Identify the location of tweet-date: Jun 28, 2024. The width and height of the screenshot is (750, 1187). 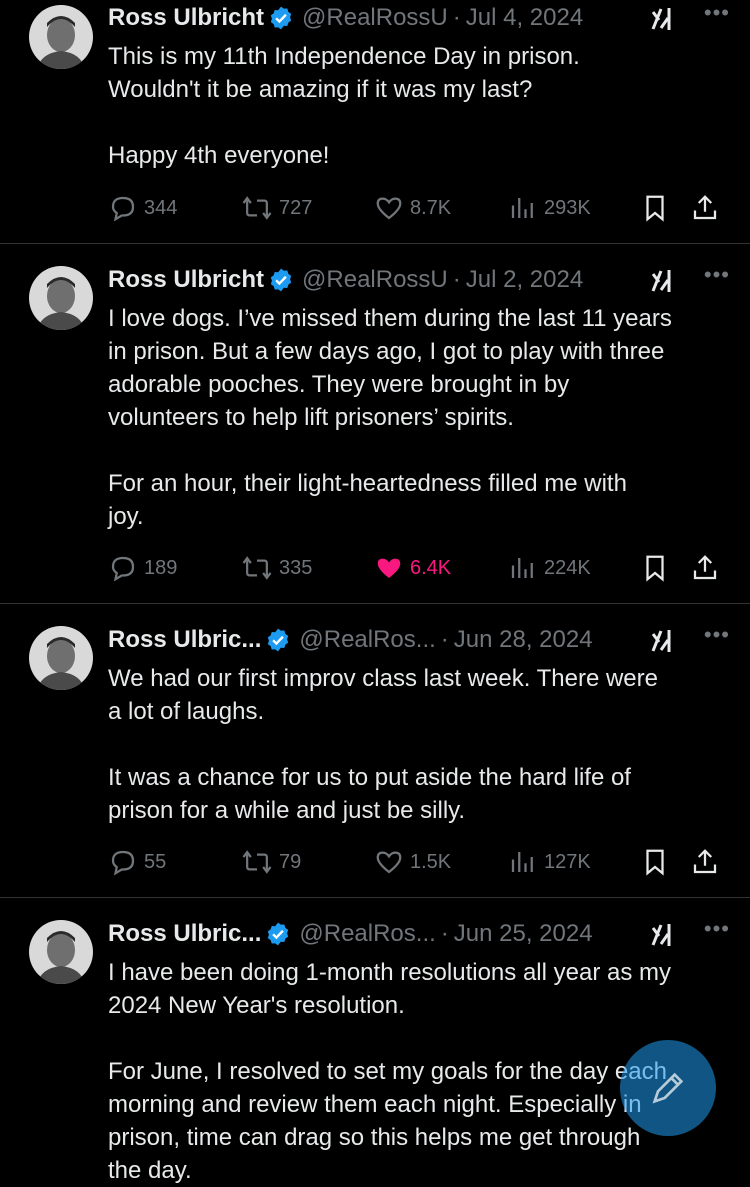
(523, 640).